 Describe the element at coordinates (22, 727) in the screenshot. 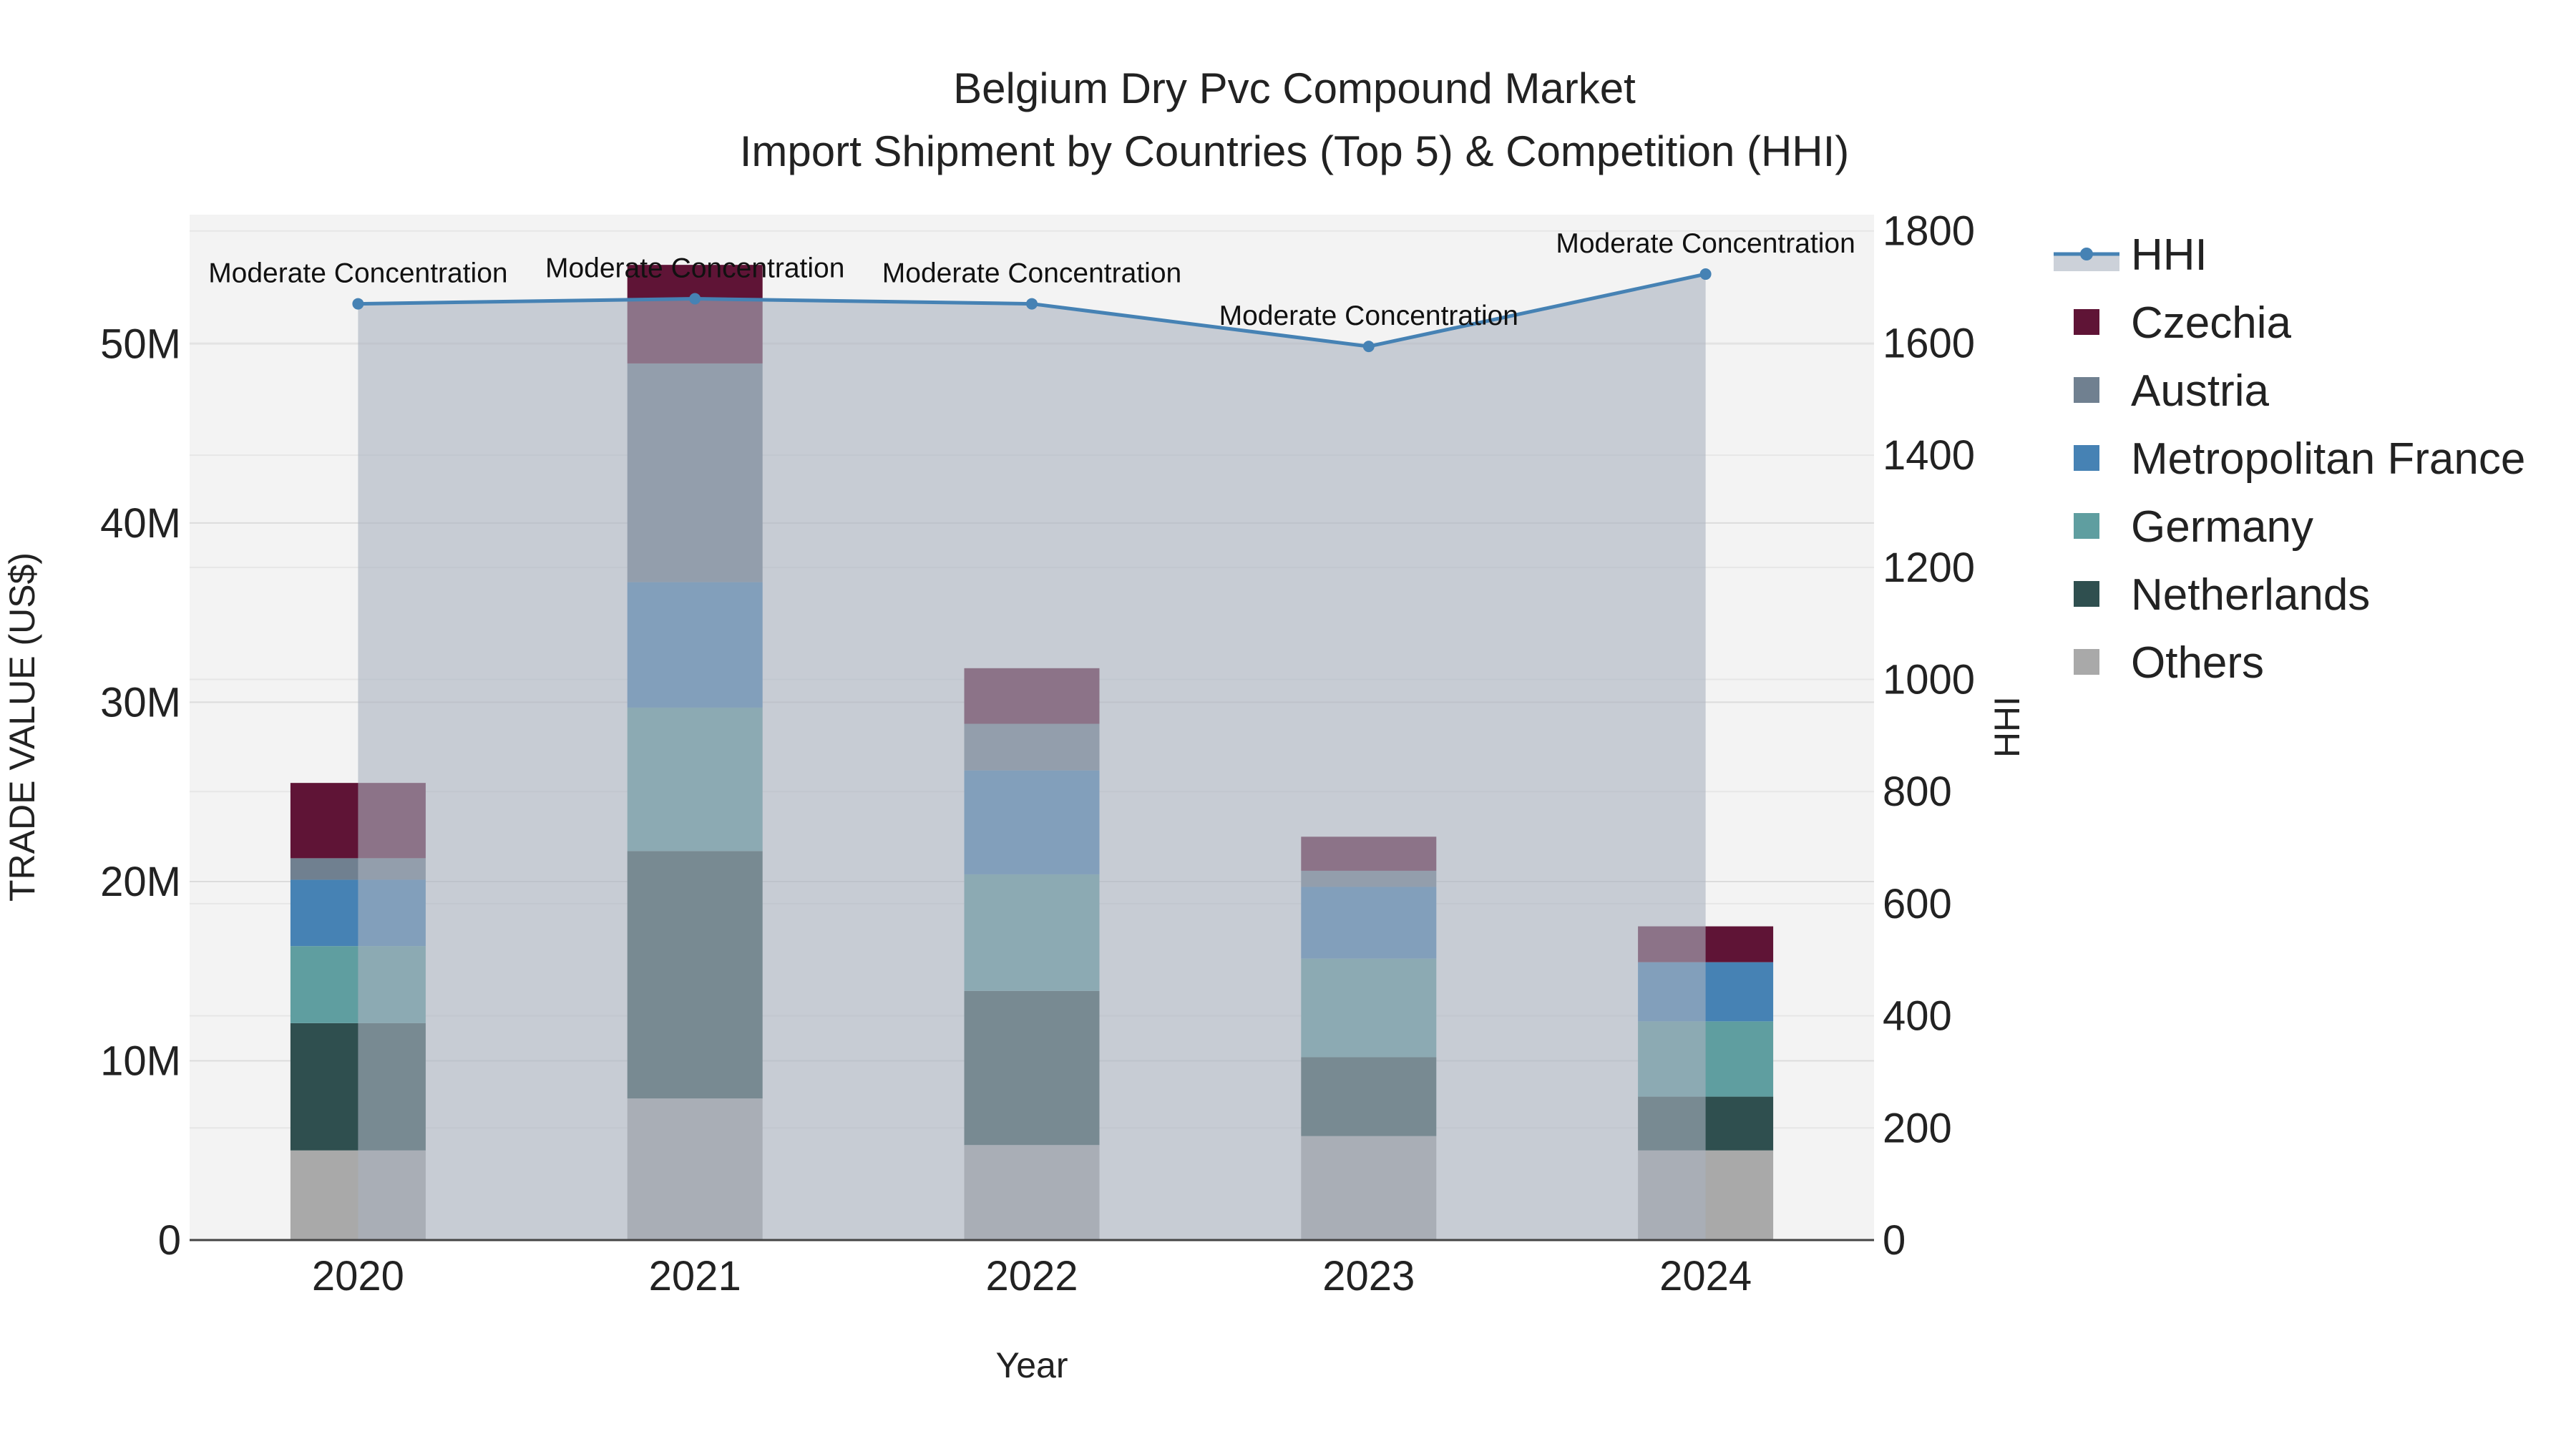

I see `y-axis-title: TRADE VALUE (US$)` at that location.